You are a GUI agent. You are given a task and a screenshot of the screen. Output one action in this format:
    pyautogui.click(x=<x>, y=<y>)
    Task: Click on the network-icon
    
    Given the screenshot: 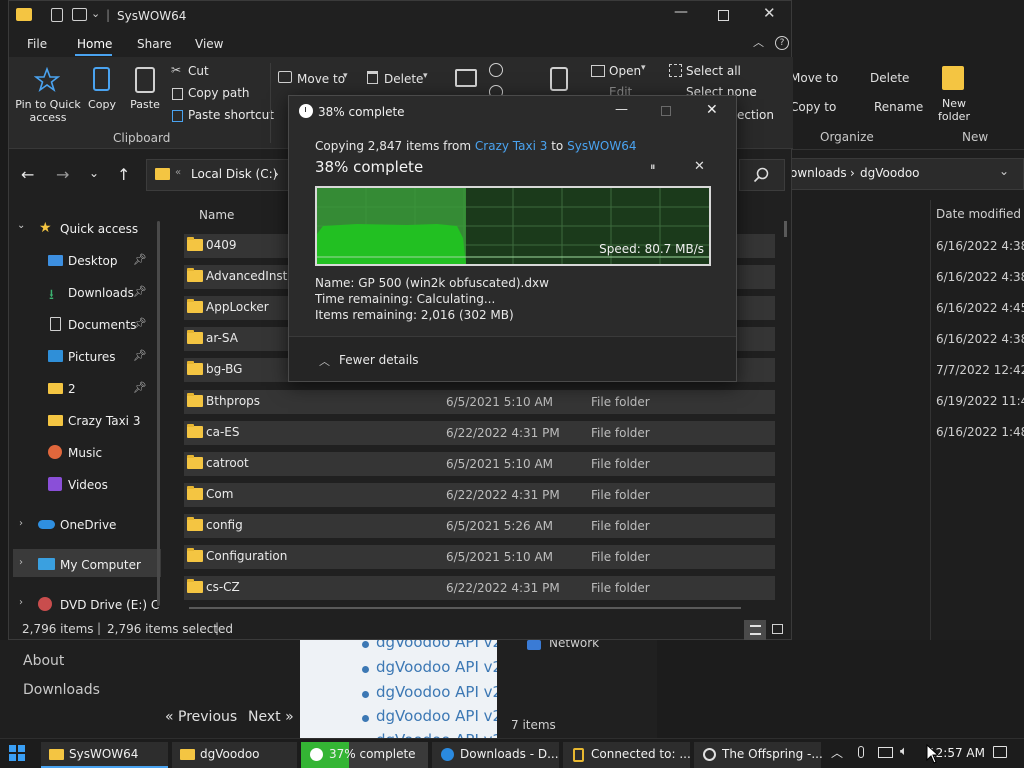 What is the action you would take?
    pyautogui.click(x=885, y=752)
    